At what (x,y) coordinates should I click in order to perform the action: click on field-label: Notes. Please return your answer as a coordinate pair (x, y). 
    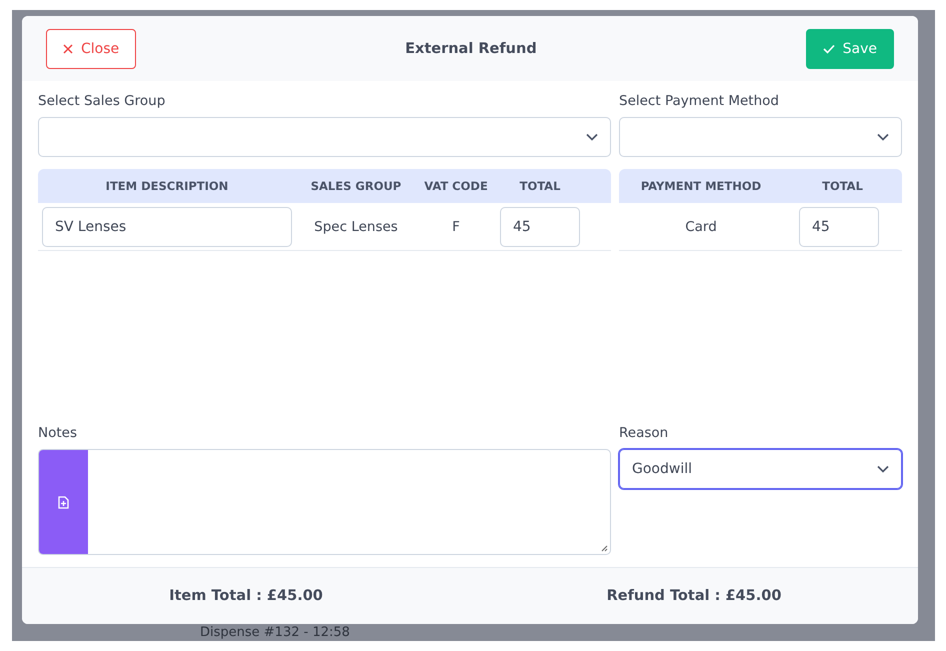
    Looking at the image, I should click on (58, 433).